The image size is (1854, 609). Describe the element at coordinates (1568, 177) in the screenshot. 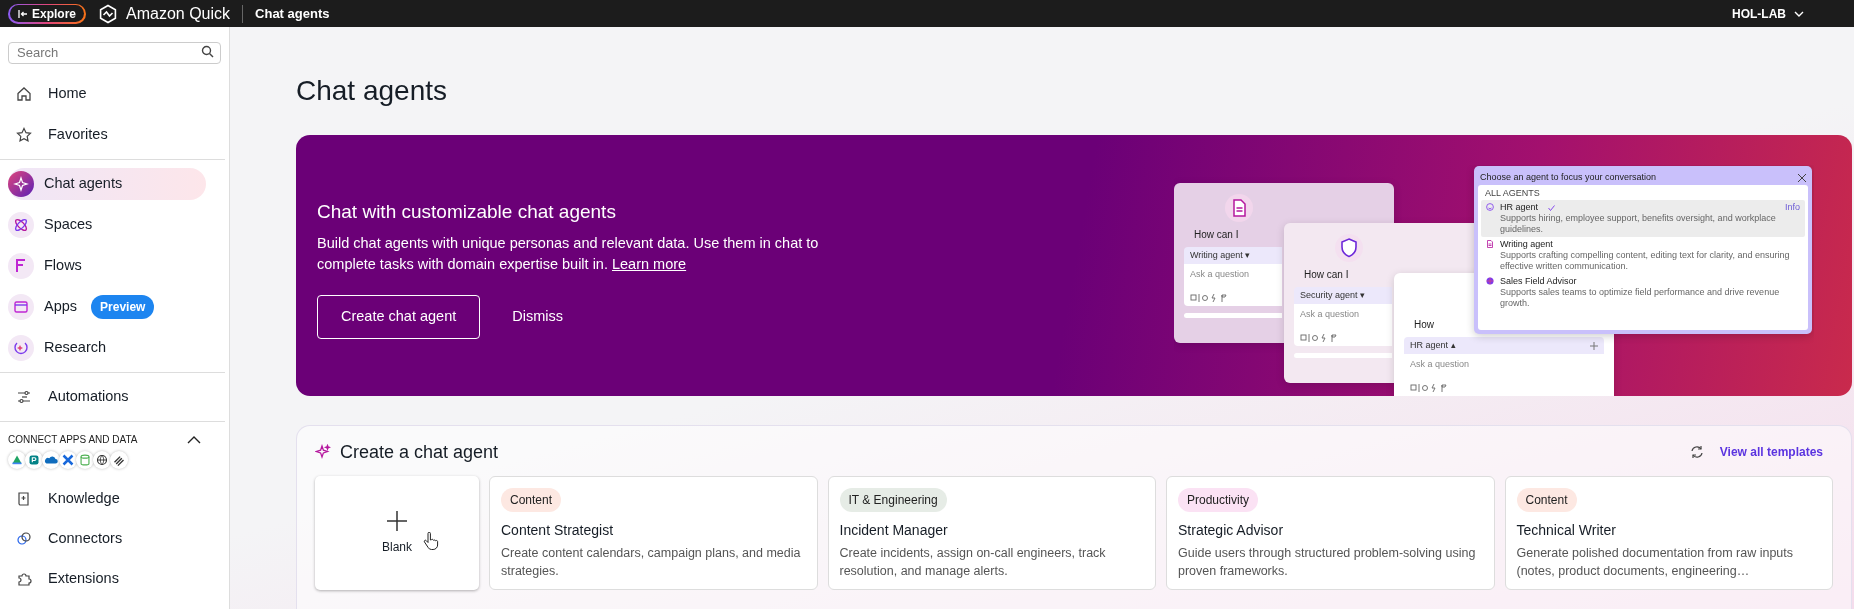

I see `popup-title: Choose an agent to focus your conversation` at that location.